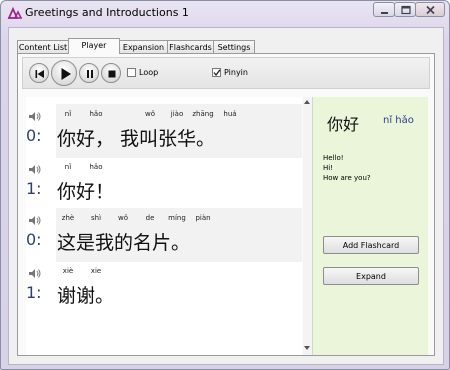 The height and width of the screenshot is (370, 450). I want to click on translation-line: Hi!, so click(328, 168).